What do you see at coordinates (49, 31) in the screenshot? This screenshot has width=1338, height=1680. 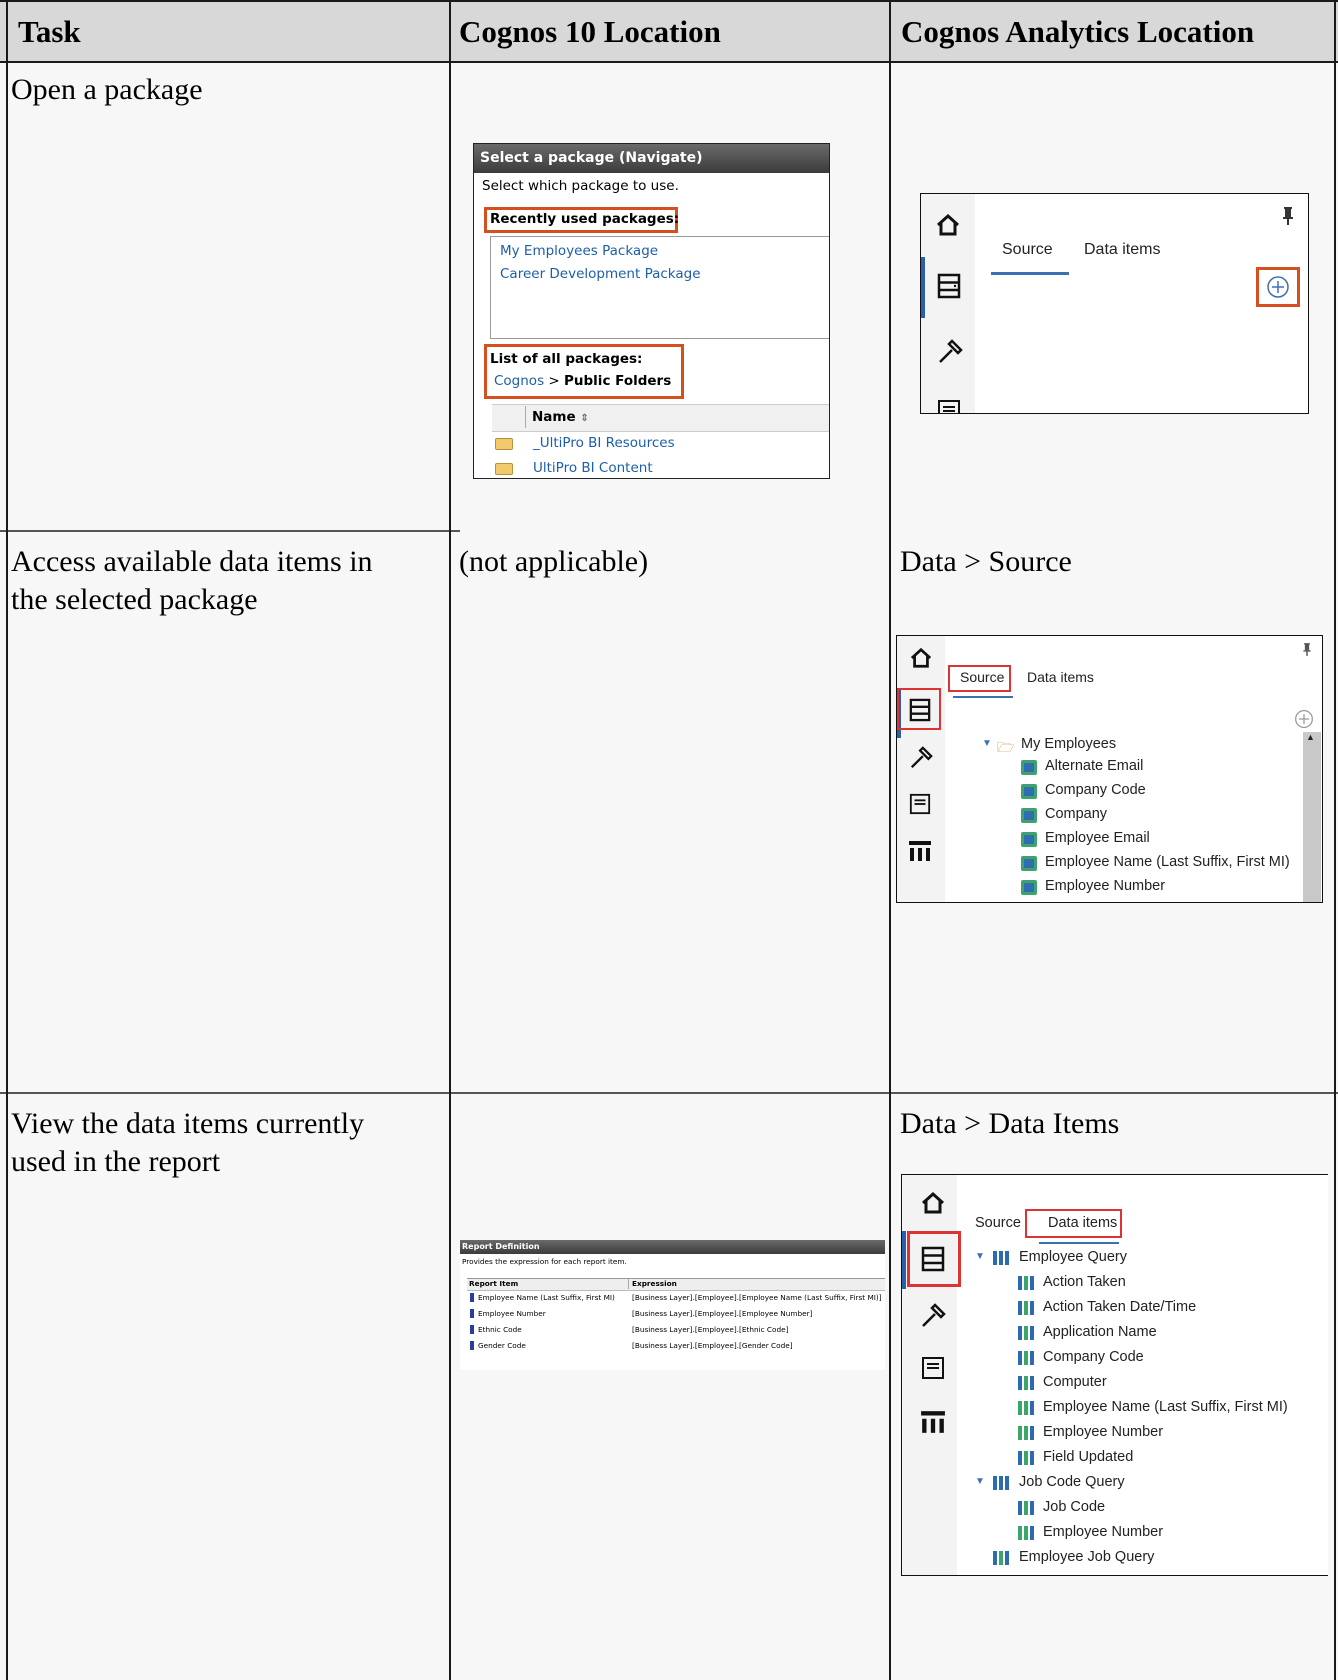 I see `header-task: Task` at bounding box center [49, 31].